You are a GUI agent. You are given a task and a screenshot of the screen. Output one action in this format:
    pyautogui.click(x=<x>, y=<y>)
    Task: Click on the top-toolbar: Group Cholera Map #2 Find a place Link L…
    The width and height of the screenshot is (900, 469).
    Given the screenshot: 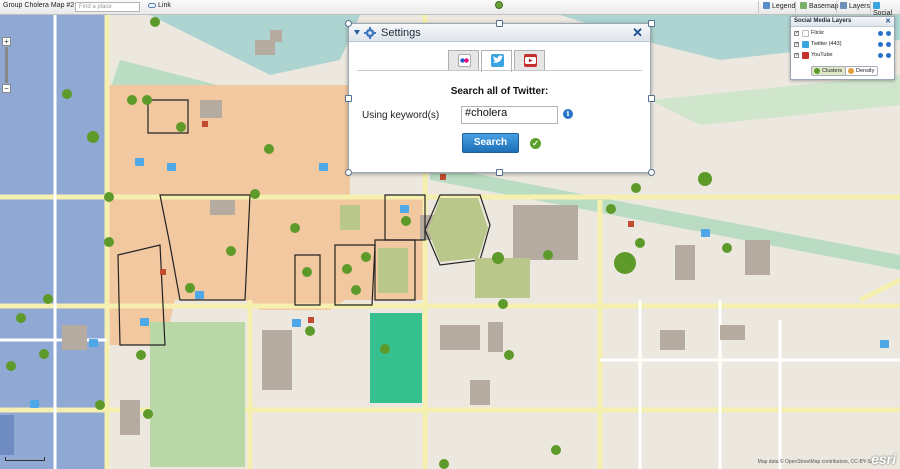 What is the action you would take?
    pyautogui.click(x=450, y=8)
    